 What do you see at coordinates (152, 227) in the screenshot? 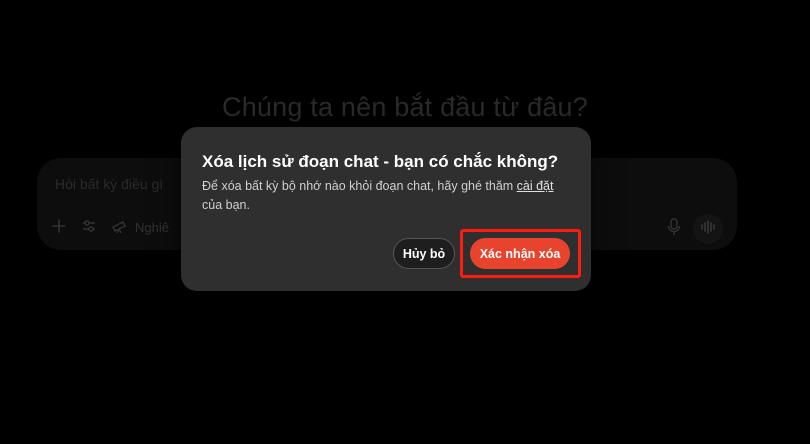
I see `research-tool-label: Nghiê` at bounding box center [152, 227].